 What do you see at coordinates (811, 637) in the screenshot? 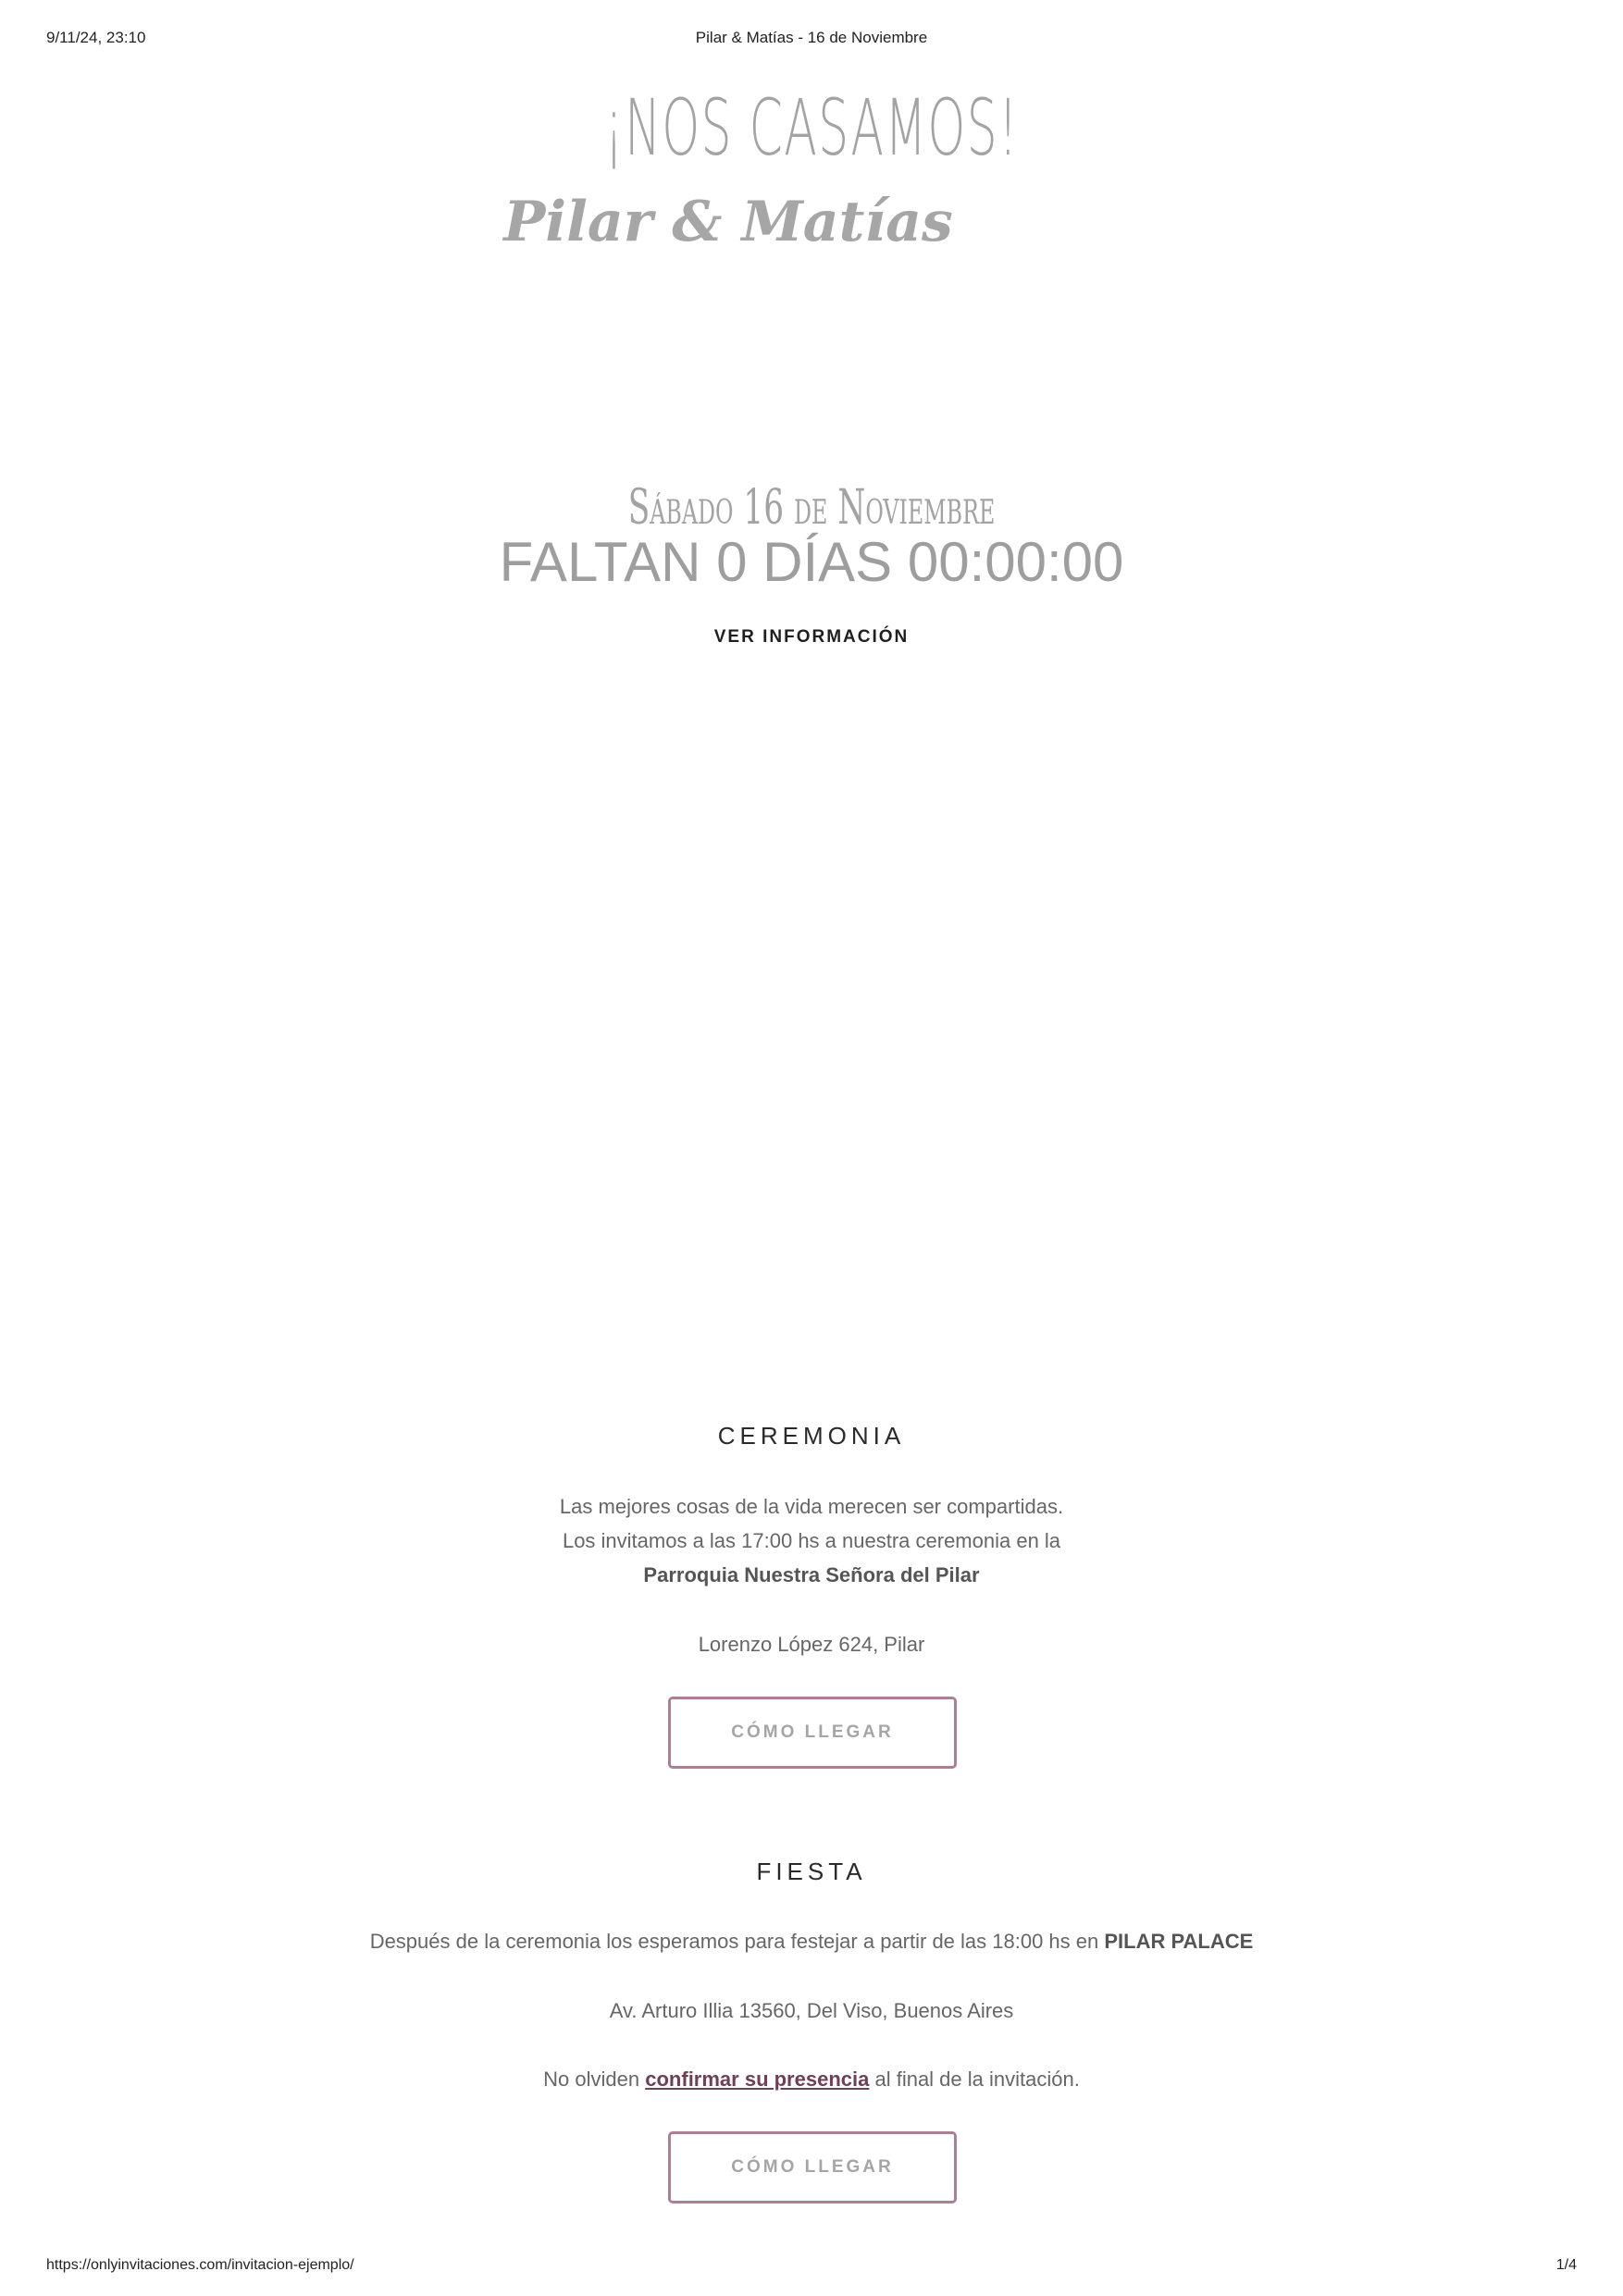
I see `view-info-link: VER INFORMACIÓN` at bounding box center [811, 637].